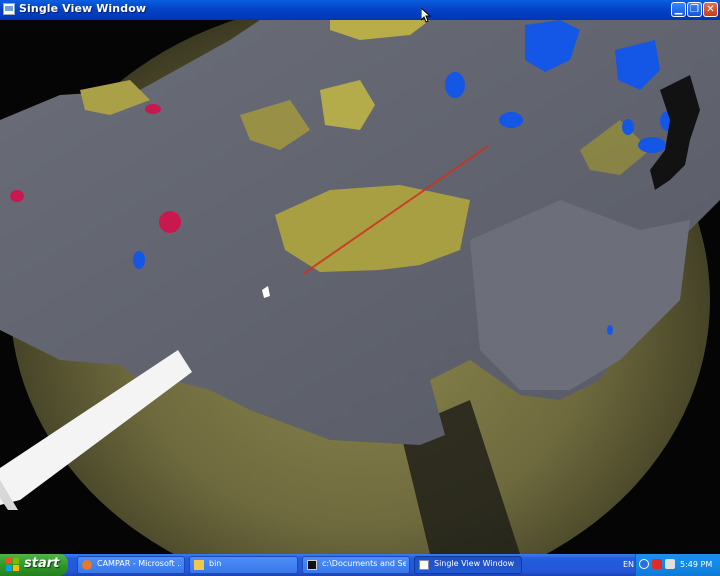 The image size is (720, 576). Describe the element at coordinates (644, 564) in the screenshot. I see `bluetooth-icon` at that location.